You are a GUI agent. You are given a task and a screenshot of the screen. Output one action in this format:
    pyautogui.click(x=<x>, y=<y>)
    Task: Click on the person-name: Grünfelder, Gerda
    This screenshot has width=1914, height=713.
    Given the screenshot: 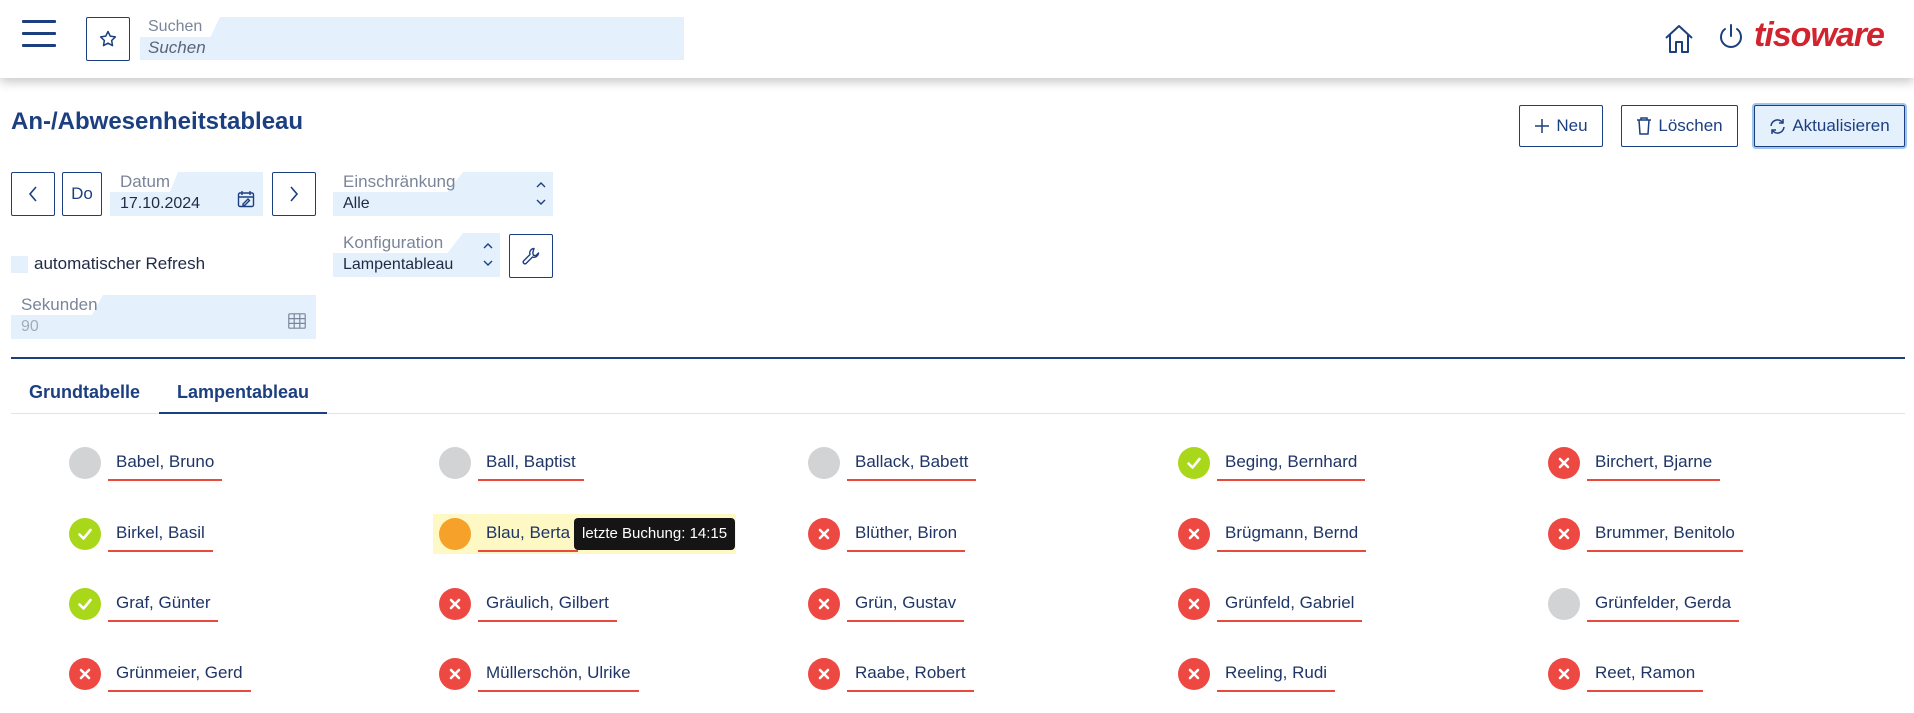 What is the action you would take?
    pyautogui.click(x=1663, y=604)
    